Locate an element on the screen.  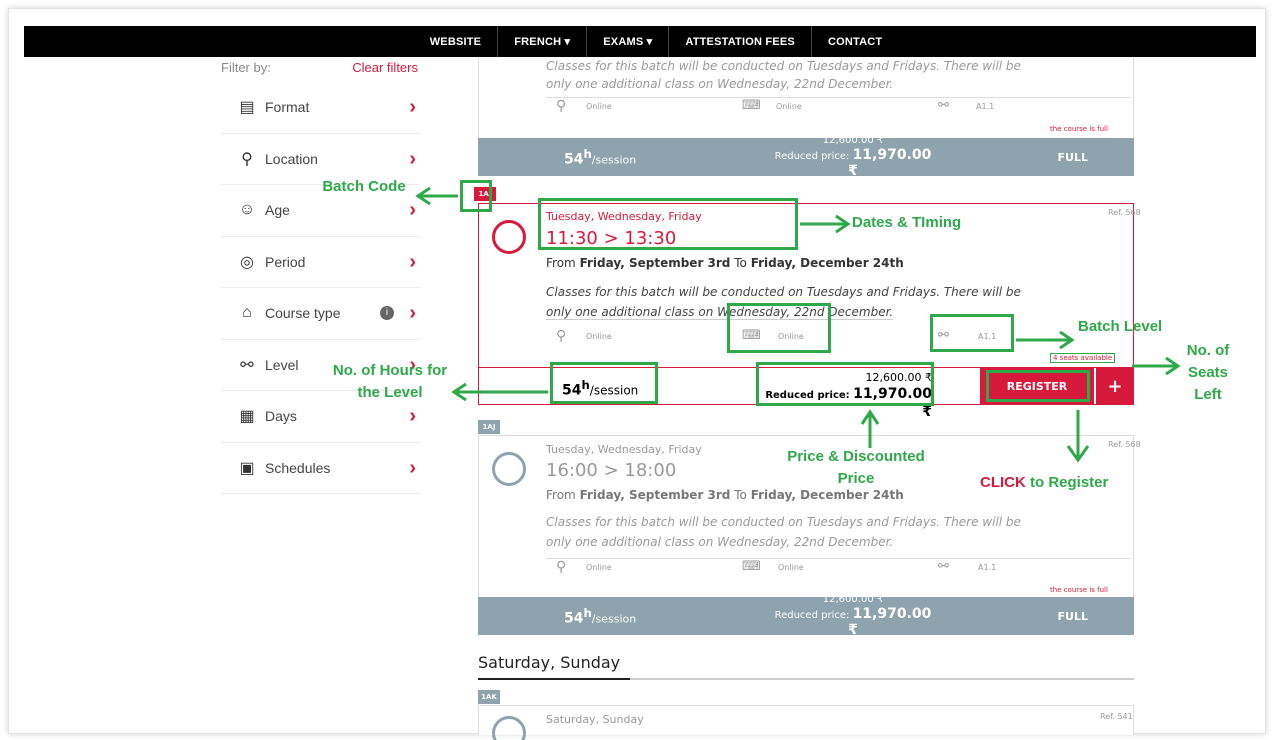
arrow-batch-code is located at coordinates (436, 196).